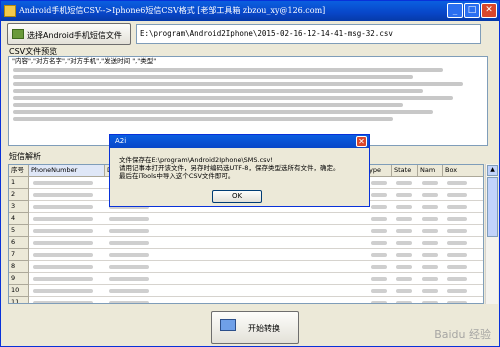 Image resolution: width=500 pixels, height=347 pixels. Describe the element at coordinates (84, 61) in the screenshot. I see `preview-first-line: "内容","对方名字","对方手机","发送时间 ","类型"` at that location.